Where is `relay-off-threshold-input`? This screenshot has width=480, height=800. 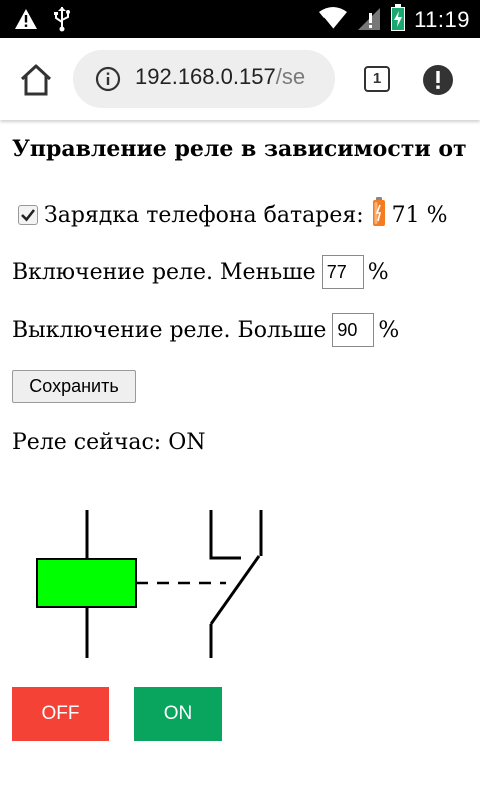 relay-off-threshold-input is located at coordinates (353, 330).